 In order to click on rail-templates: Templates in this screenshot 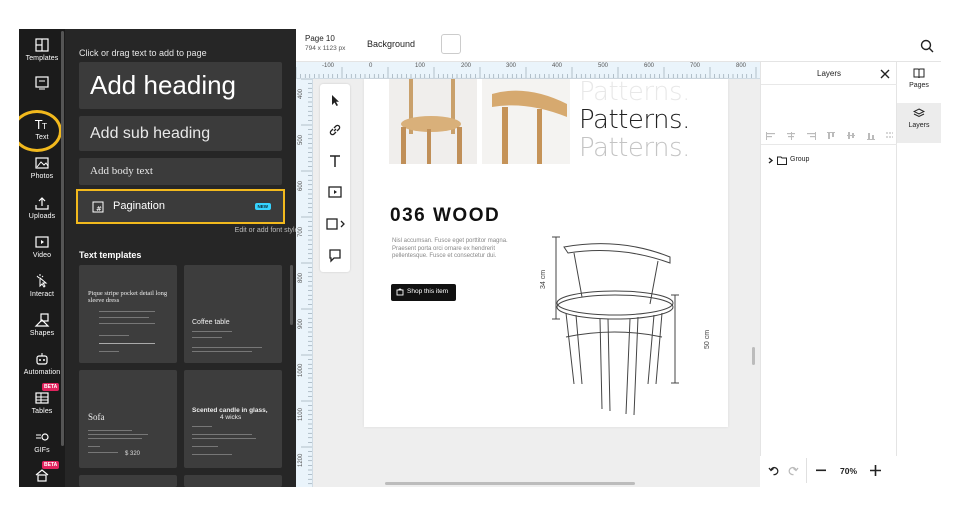, I will do `click(42, 49)`.